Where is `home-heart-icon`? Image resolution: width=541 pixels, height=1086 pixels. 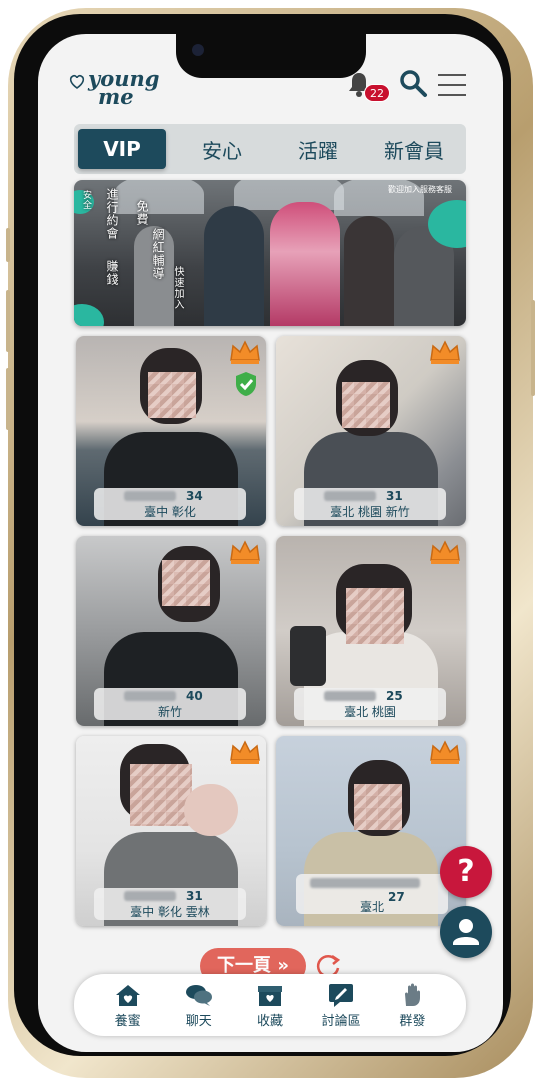 home-heart-icon is located at coordinates (127, 995).